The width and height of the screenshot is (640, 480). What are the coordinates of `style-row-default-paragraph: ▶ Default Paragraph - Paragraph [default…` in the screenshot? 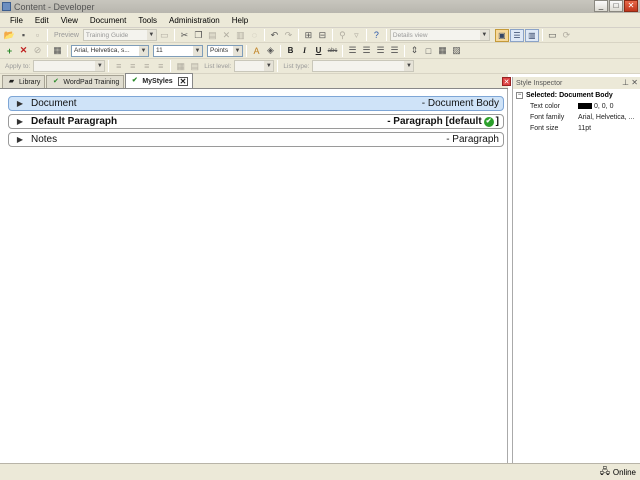 It's located at (256, 121).